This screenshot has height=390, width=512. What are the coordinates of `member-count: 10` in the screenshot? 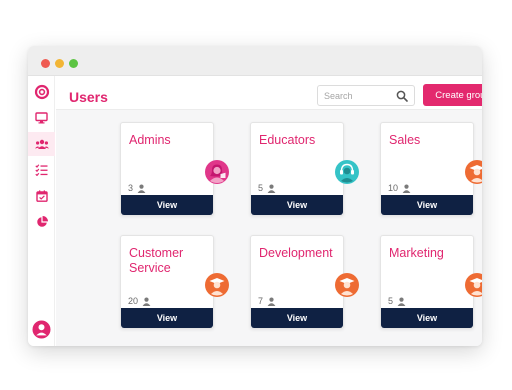 It's located at (399, 188).